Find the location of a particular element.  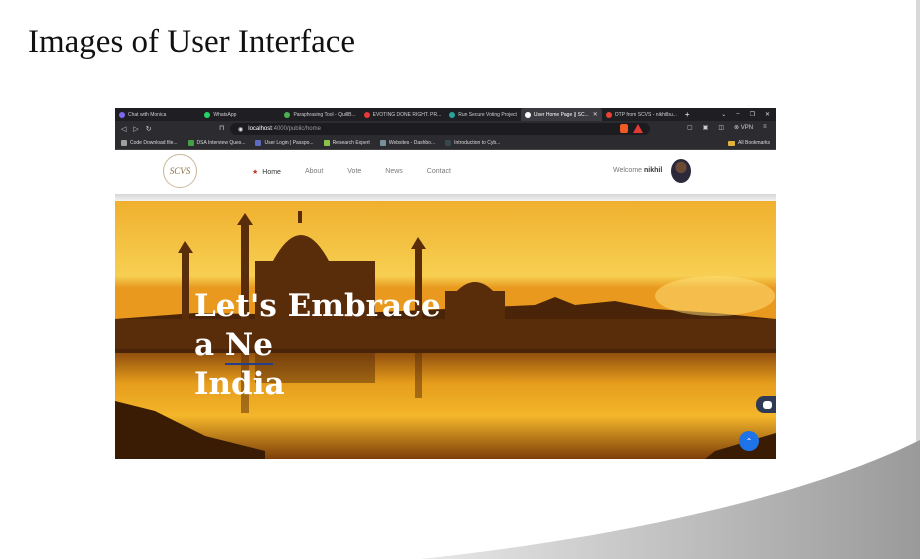

bookmark-item: Research Expert is located at coordinates (346, 143).